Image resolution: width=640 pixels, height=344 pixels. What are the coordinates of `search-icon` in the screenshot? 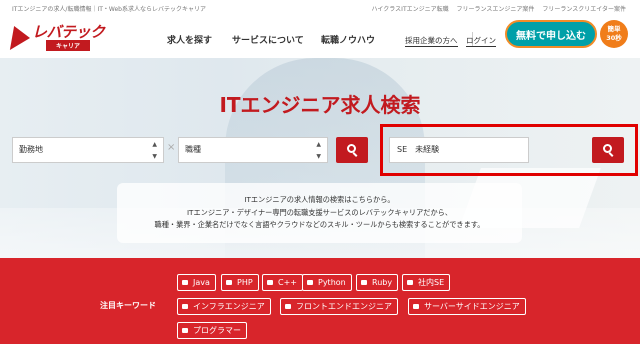 It's located at (351, 148).